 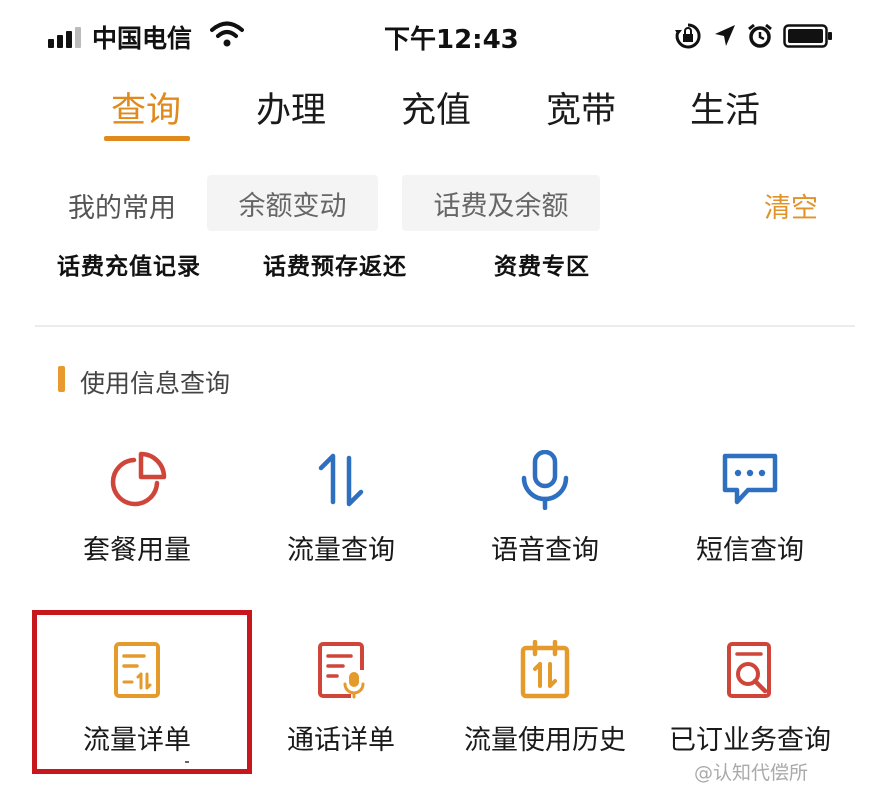 What do you see at coordinates (581, 107) in the screenshot?
I see `tab-broadband: 宽带` at bounding box center [581, 107].